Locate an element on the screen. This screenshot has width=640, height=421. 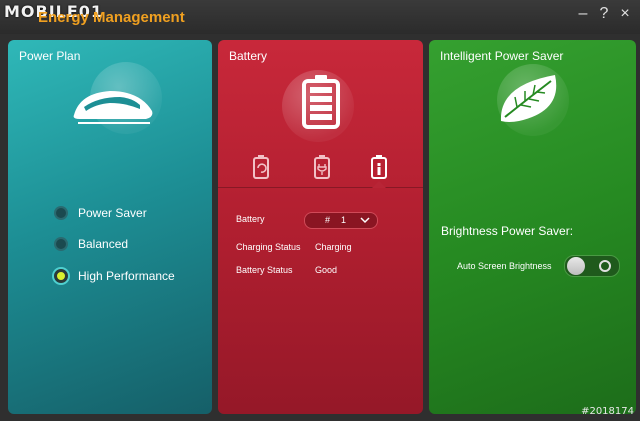
battery-divider is located at coordinates (320, 187).